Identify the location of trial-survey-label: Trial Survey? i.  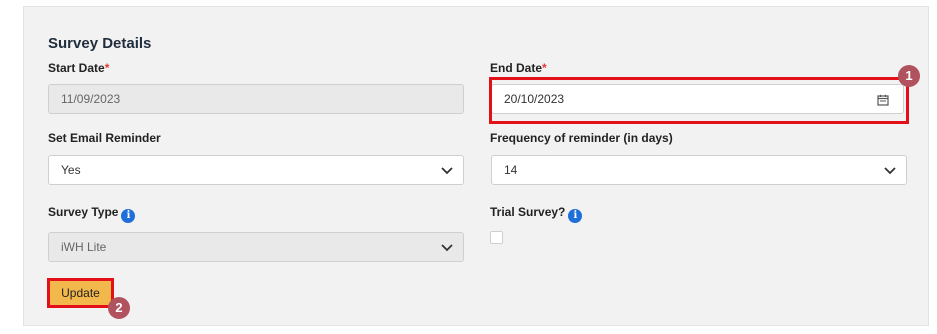
(536, 214).